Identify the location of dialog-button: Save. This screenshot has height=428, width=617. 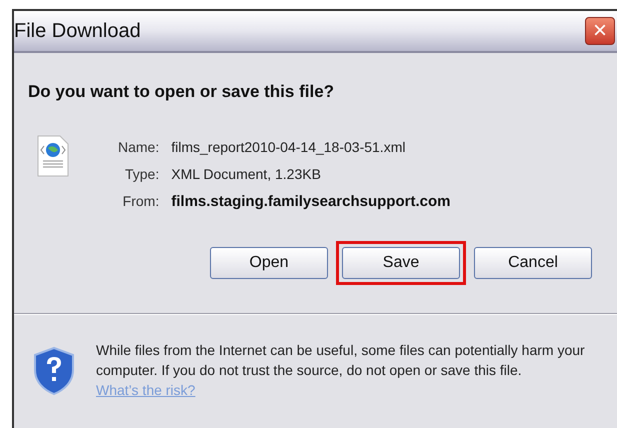
(401, 263).